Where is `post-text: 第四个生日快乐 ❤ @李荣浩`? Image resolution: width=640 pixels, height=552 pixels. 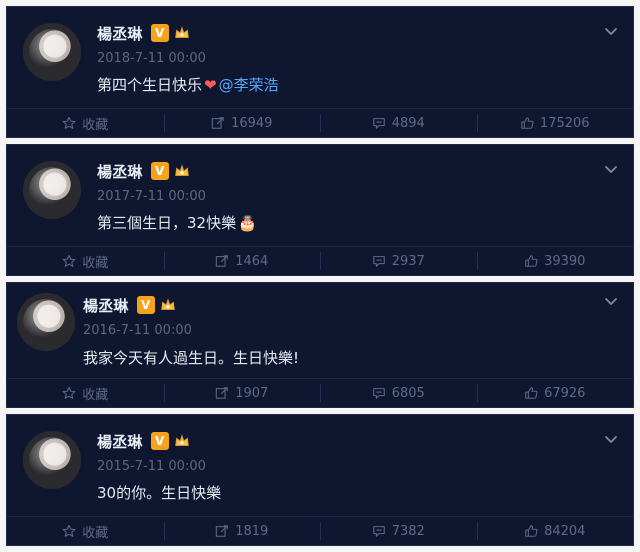 post-text: 第四个生日快乐 ❤ @李荣浩 is located at coordinates (188, 84).